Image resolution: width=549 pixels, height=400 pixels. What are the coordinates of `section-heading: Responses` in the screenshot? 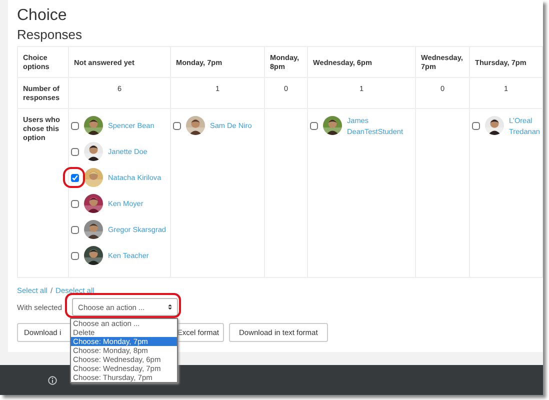 It's located at (50, 34).